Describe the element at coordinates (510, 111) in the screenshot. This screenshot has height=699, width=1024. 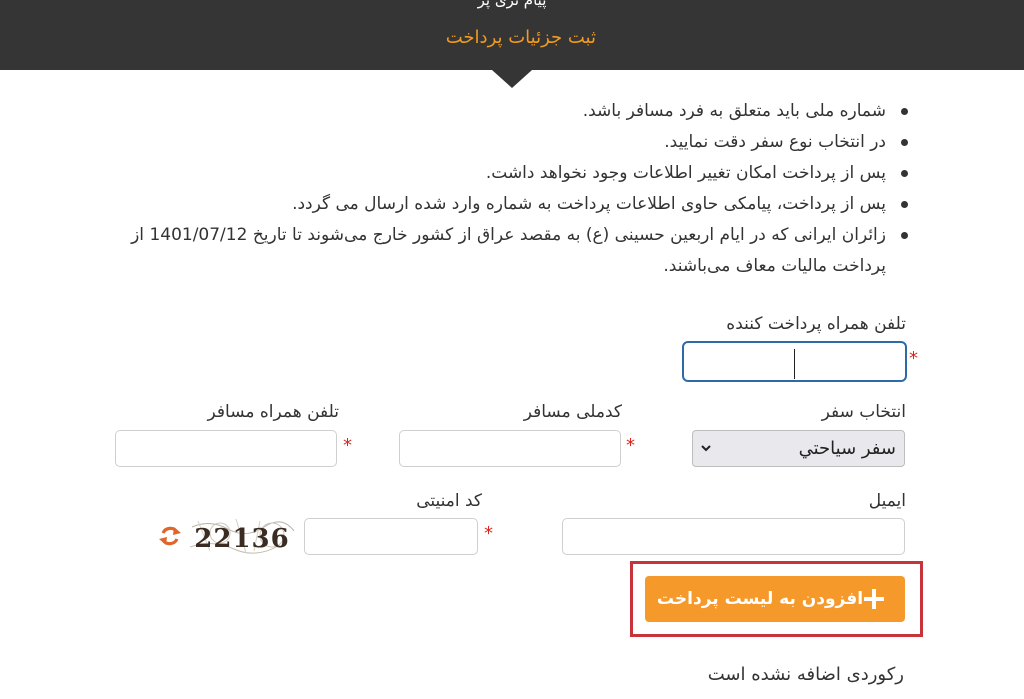
I see `instruction-item: شماره ملی باید متعلق به فرد مسافر باشد.` at that location.